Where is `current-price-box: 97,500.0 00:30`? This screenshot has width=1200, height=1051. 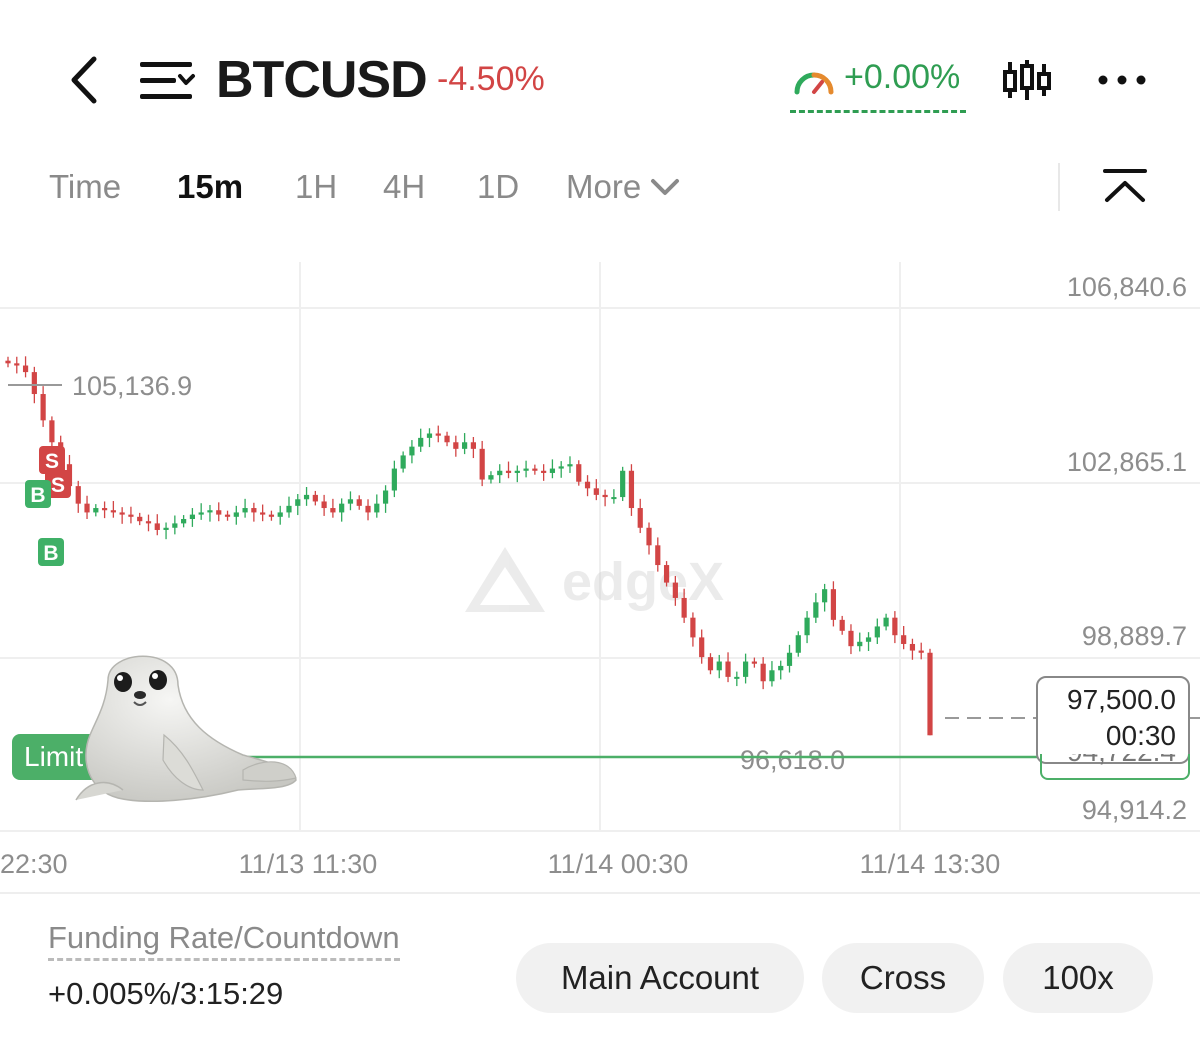
current-price-box: 97,500.0 00:30 is located at coordinates (1113, 720).